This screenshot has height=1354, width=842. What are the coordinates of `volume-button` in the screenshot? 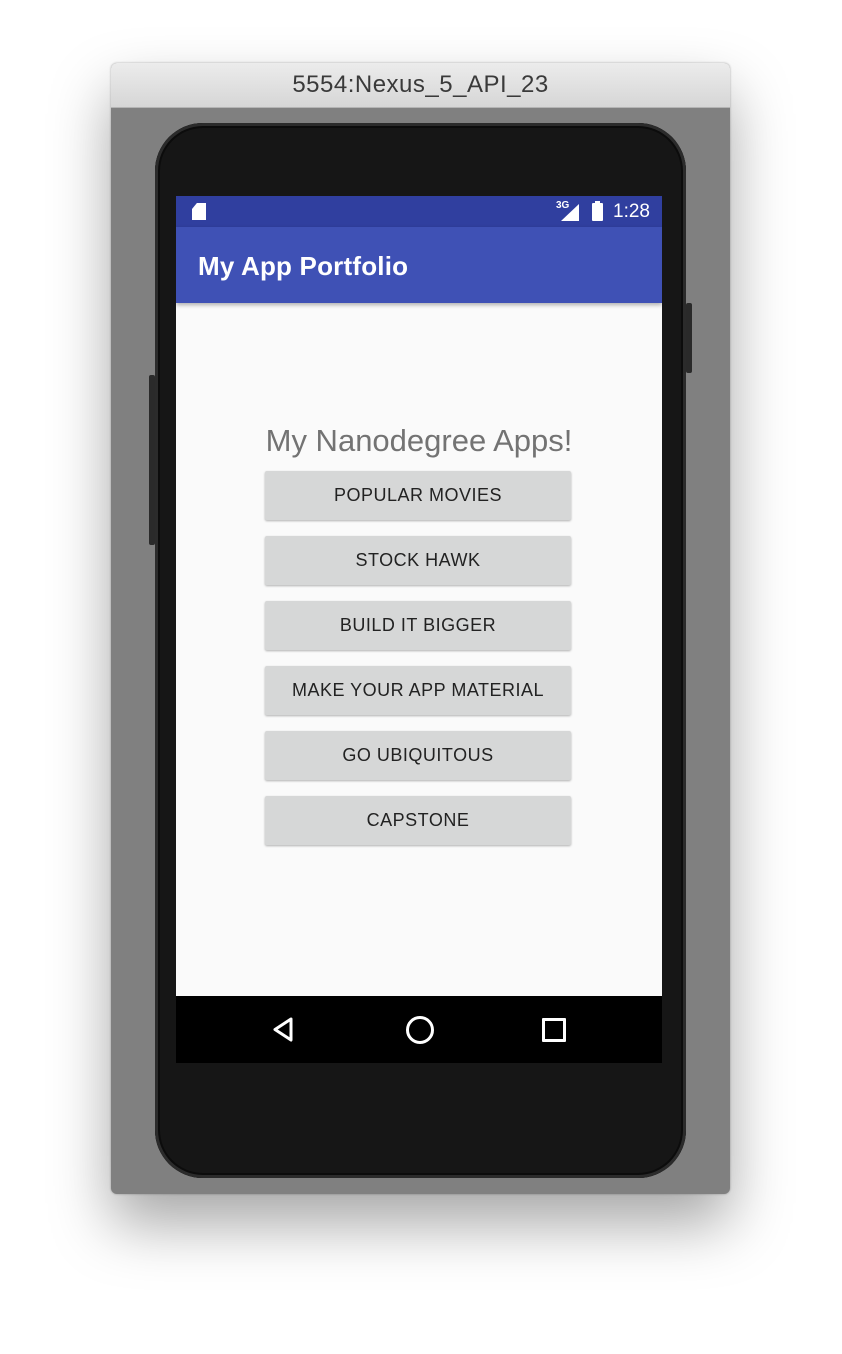 It's located at (152, 460).